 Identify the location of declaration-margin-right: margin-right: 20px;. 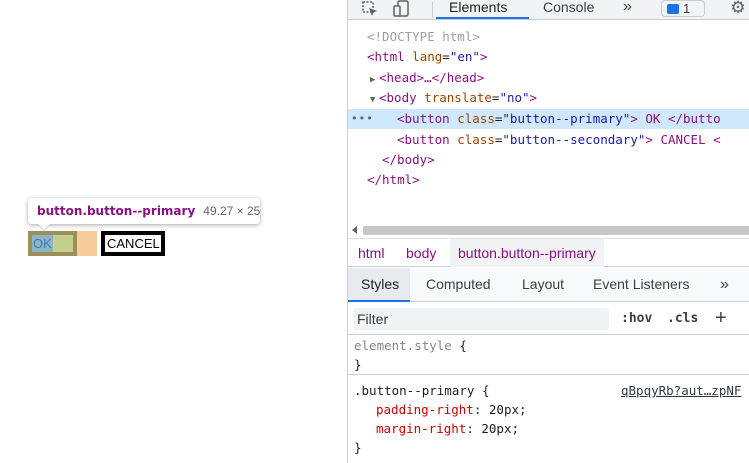
(548, 428).